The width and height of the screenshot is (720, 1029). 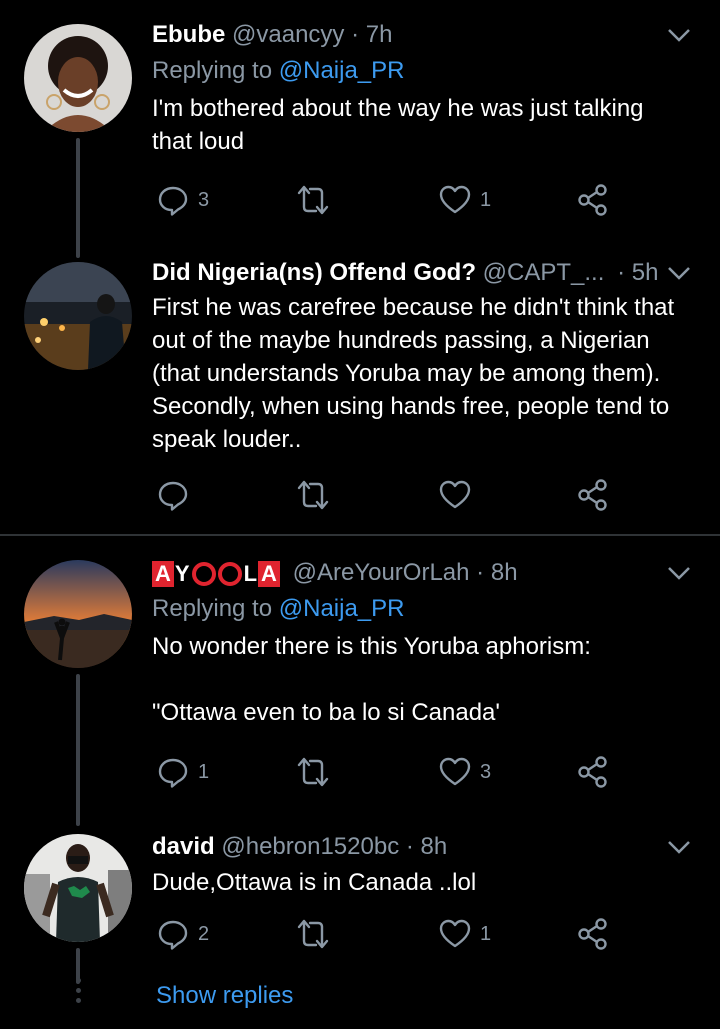 What do you see at coordinates (392, 772) in the screenshot?
I see `tweet-actions: 1 3` at bounding box center [392, 772].